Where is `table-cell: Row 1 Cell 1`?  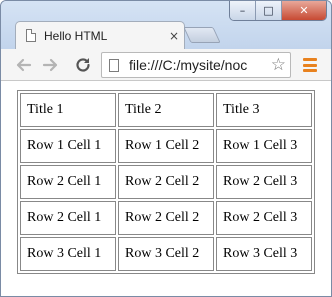 table-cell: Row 1 Cell 1 is located at coordinates (68, 146).